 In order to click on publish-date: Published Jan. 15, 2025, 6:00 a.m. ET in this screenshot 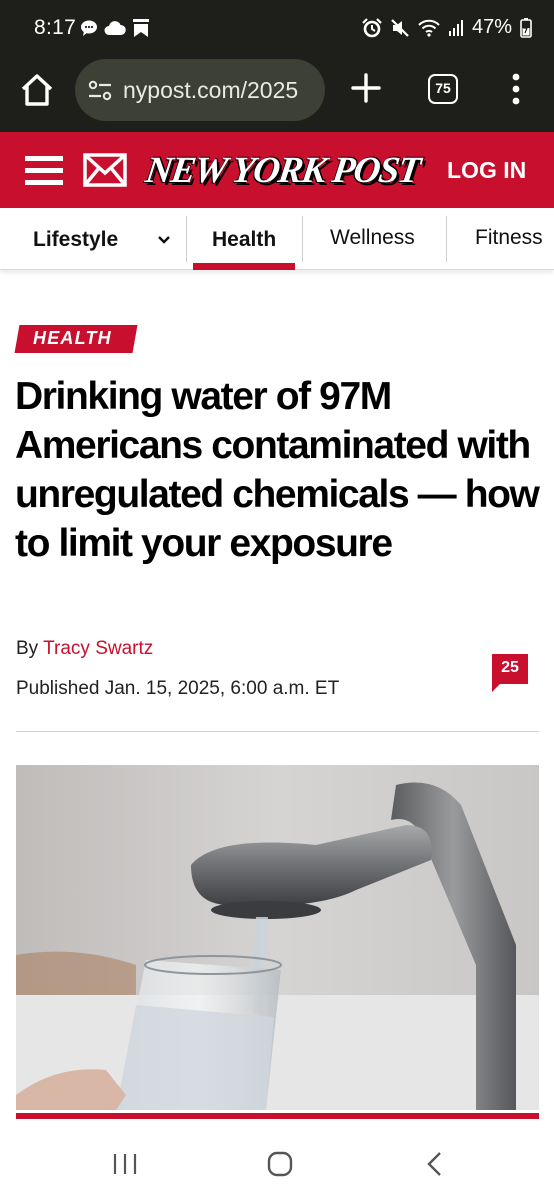, I will do `click(178, 688)`.